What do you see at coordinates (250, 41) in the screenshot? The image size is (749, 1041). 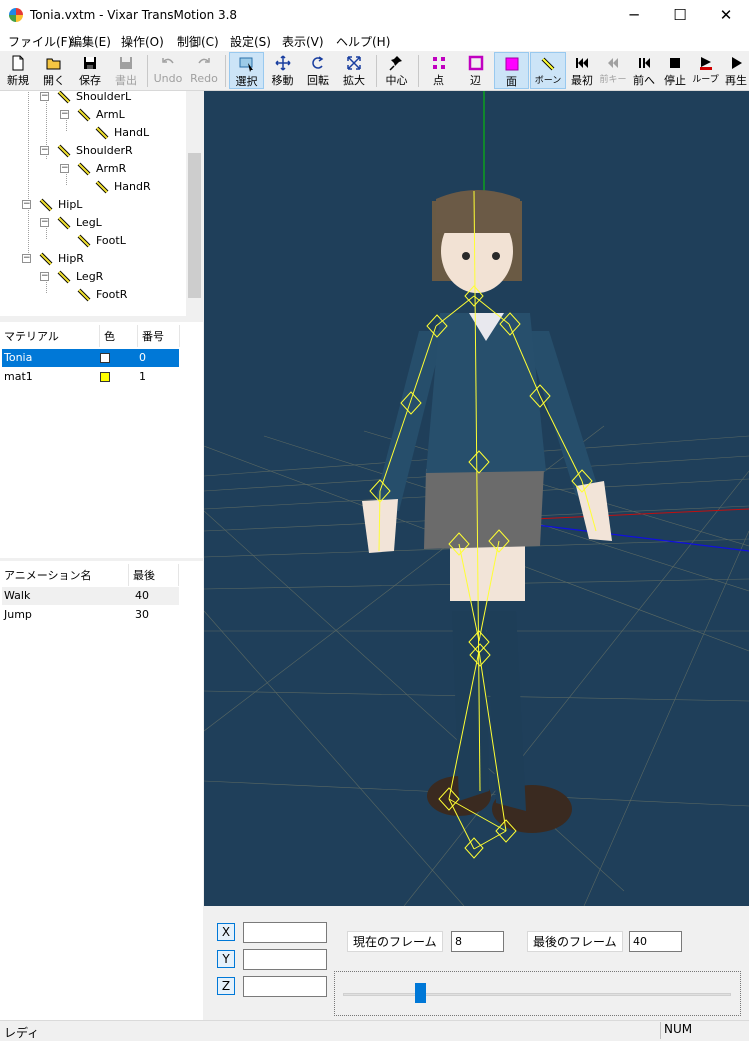 I see `menu-settings: 設定(S)` at bounding box center [250, 41].